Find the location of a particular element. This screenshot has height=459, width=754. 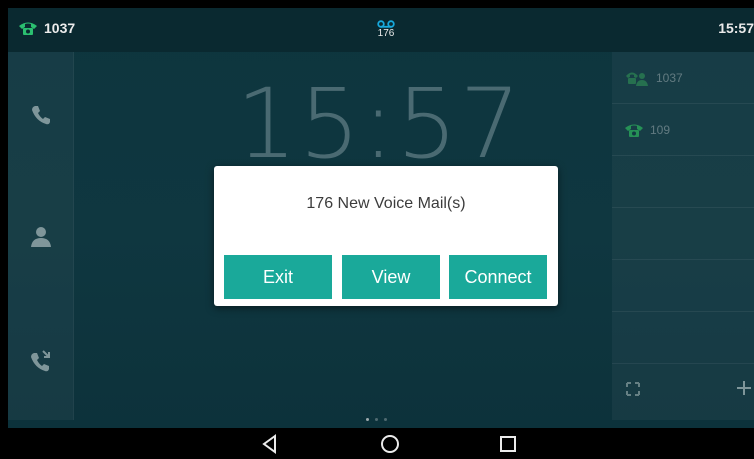

connect-button: Connect is located at coordinates (498, 277).